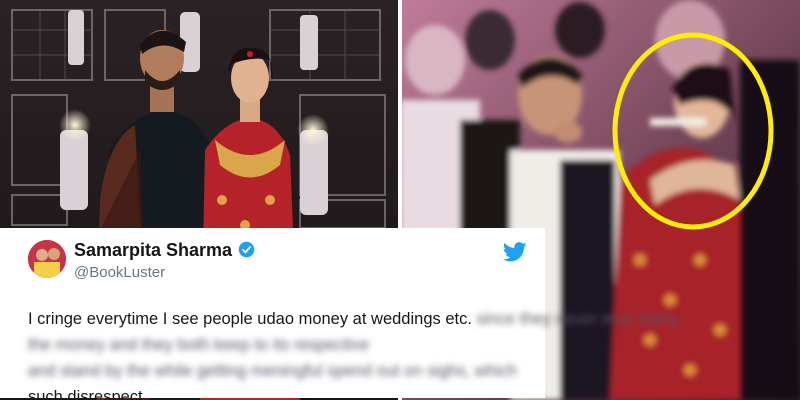 The height and width of the screenshot is (400, 800). Describe the element at coordinates (279, 265) in the screenshot. I see `tweet-header: Samarpita Sharma @BookLuster` at that location.